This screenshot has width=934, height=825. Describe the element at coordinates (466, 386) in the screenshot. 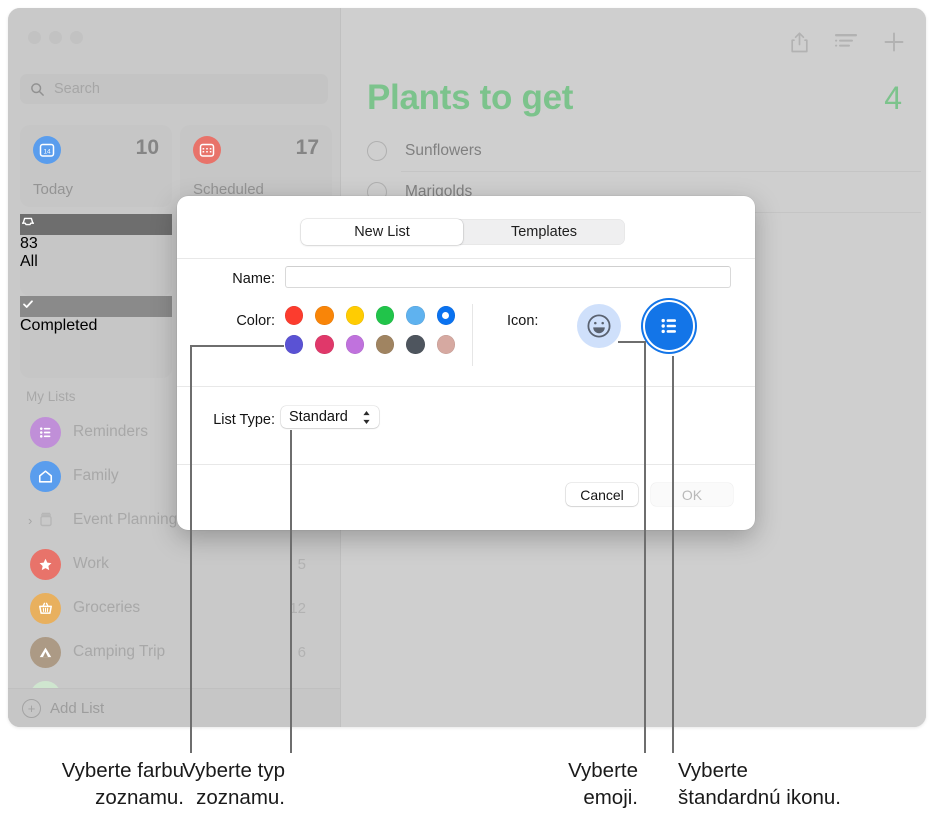

I see `dialog-divider-middle` at that location.